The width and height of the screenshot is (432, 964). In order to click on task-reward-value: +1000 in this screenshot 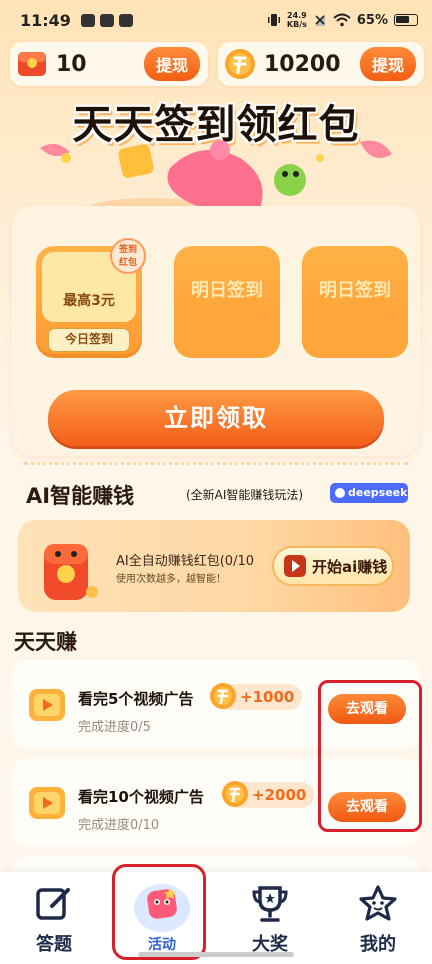, I will do `click(267, 697)`.